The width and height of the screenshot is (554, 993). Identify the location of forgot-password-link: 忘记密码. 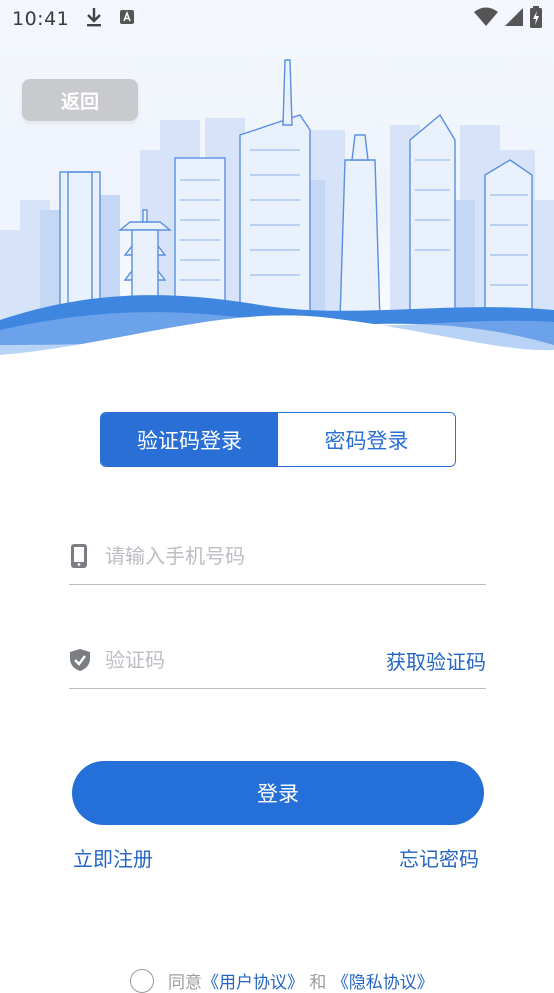
(439, 857).